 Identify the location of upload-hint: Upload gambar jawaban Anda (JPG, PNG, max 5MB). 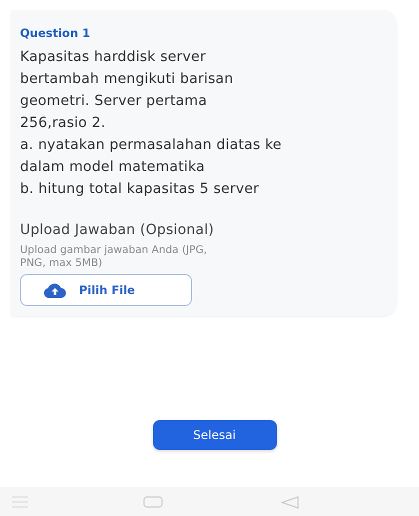
(114, 257).